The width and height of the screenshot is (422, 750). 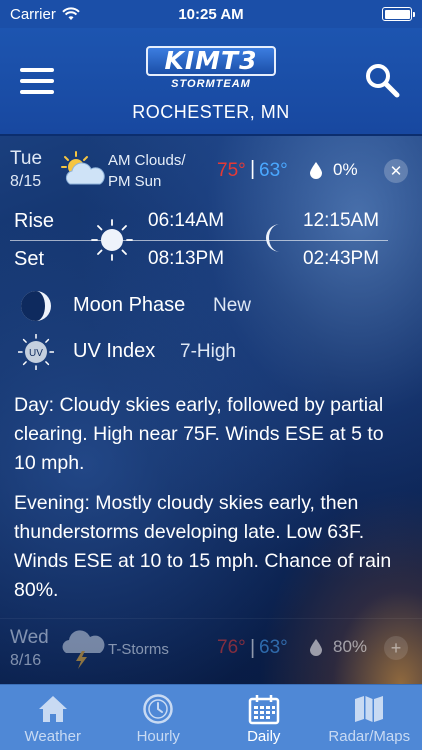 What do you see at coordinates (382, 80) in the screenshot?
I see `search-icon` at bounding box center [382, 80].